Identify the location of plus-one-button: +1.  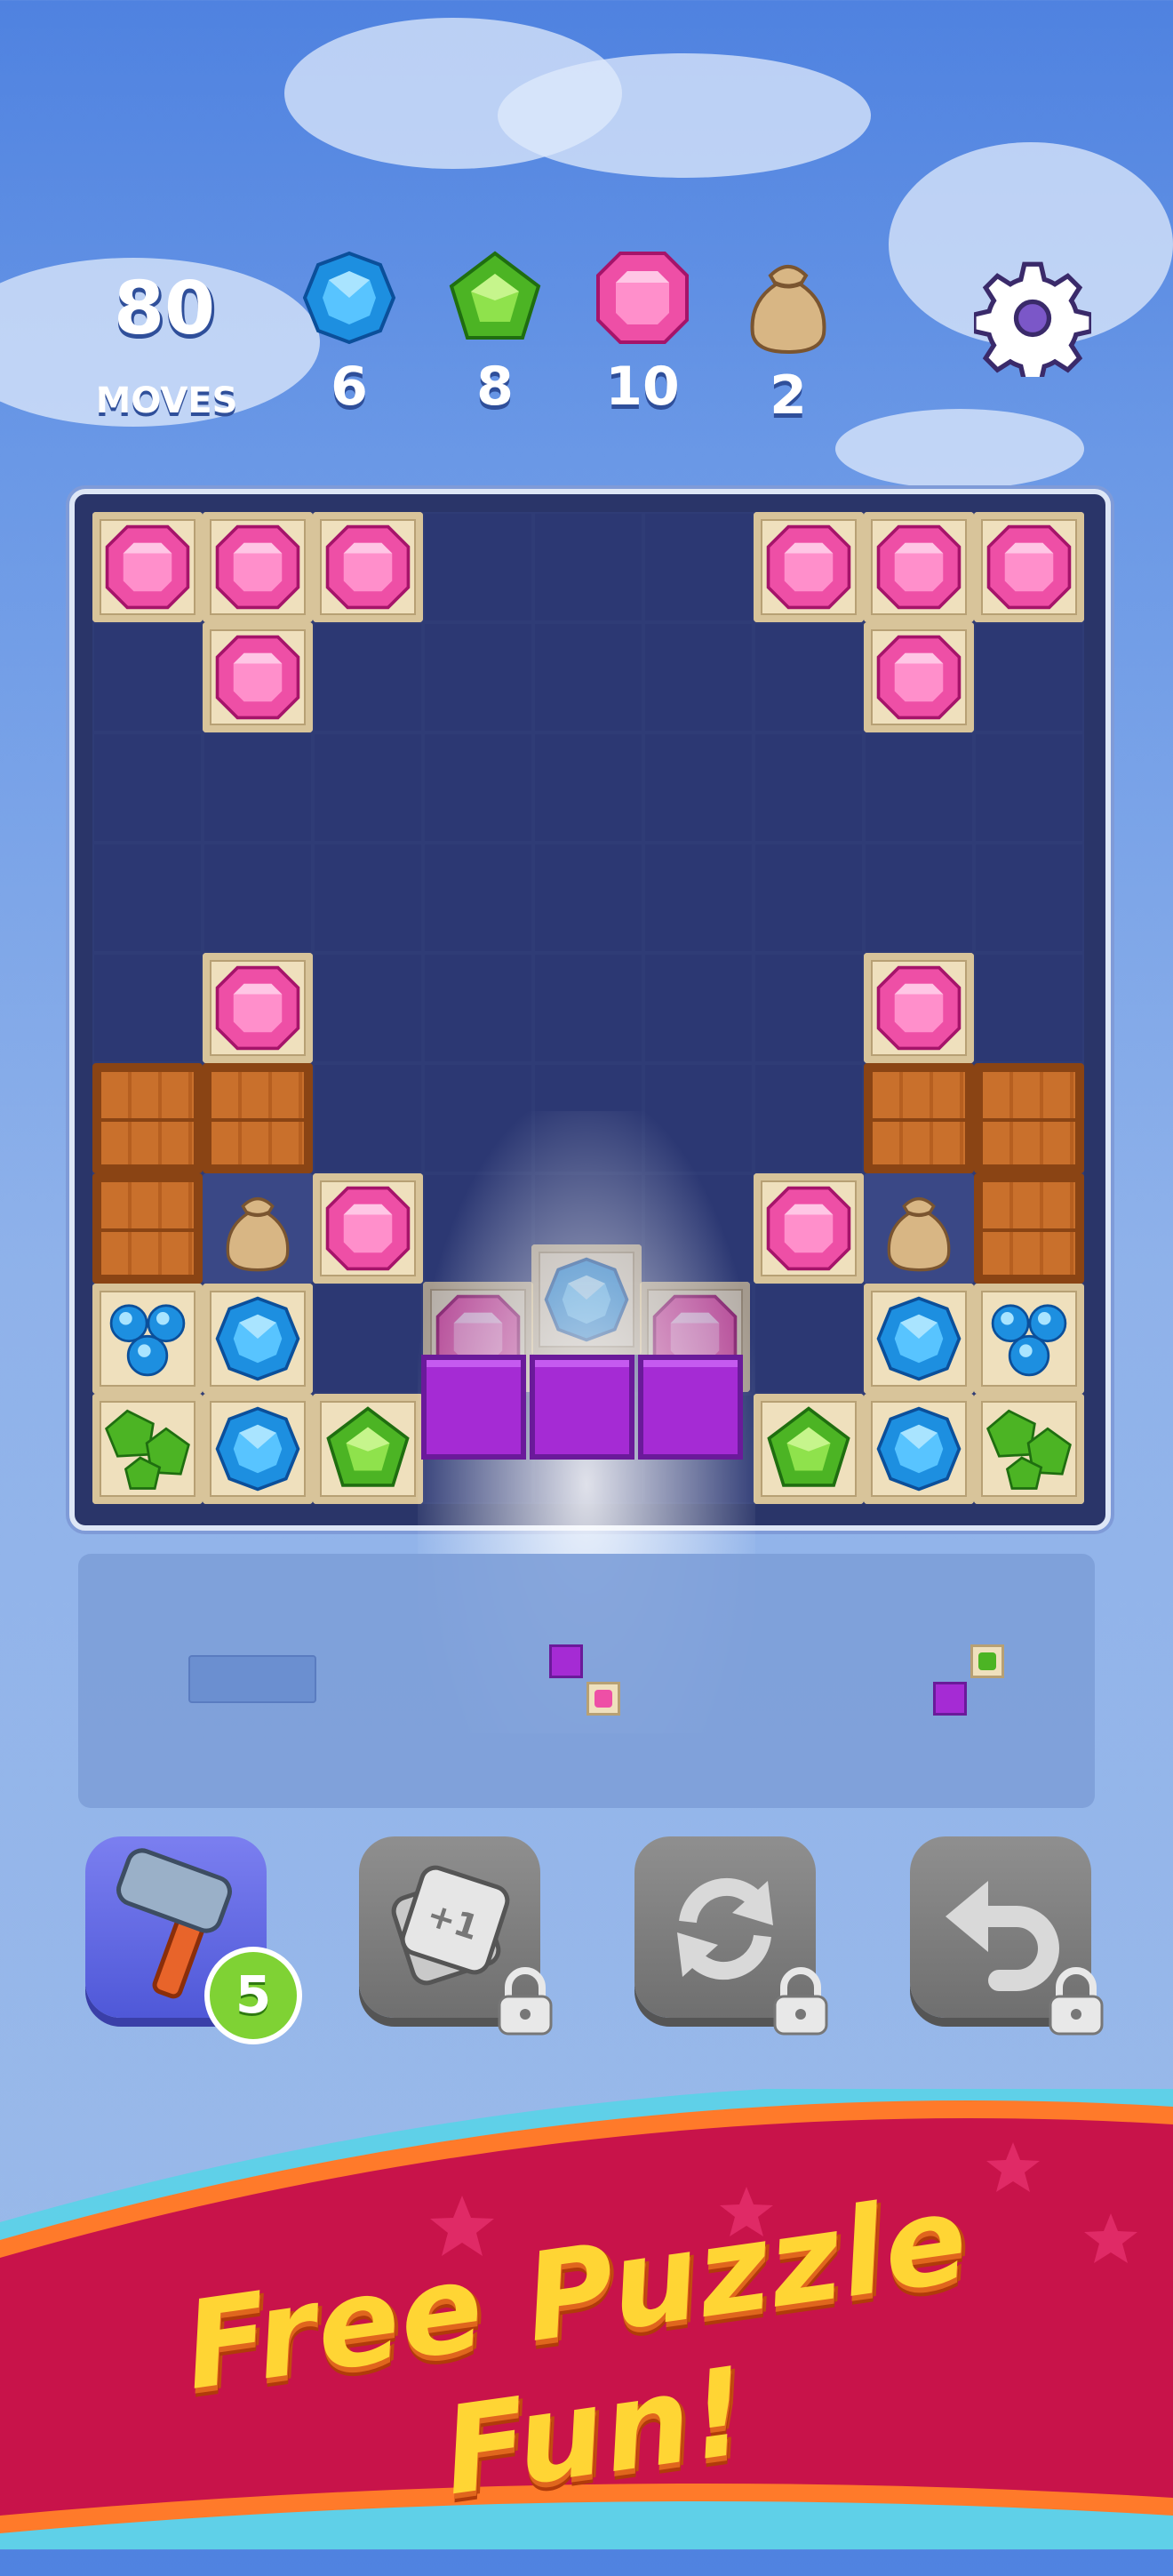
(456, 1936).